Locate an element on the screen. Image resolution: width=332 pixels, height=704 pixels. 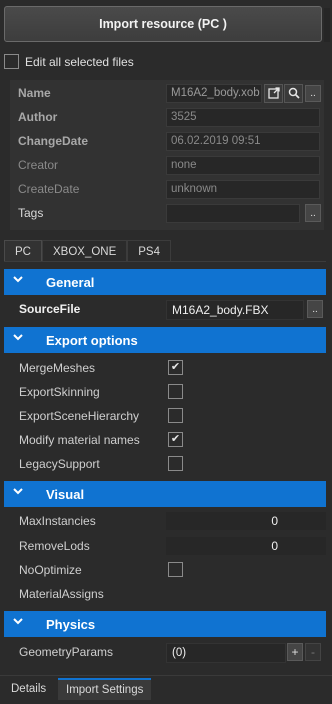
section-export-title: Export options is located at coordinates (92, 340).